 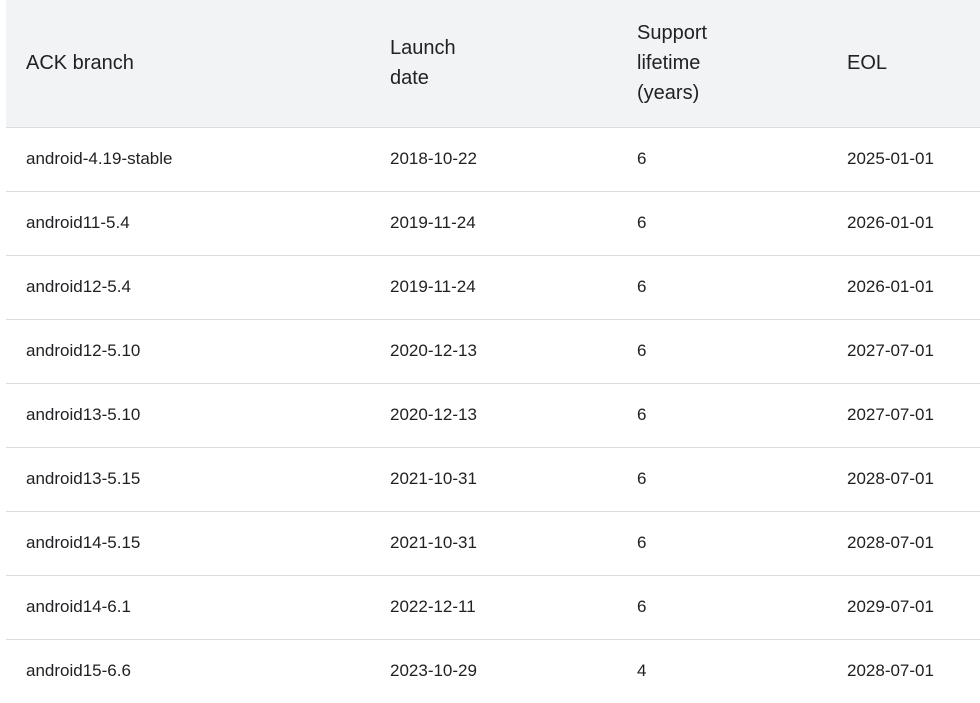 What do you see at coordinates (78, 671) in the screenshot?
I see `cell-branch: android15-6.6` at bounding box center [78, 671].